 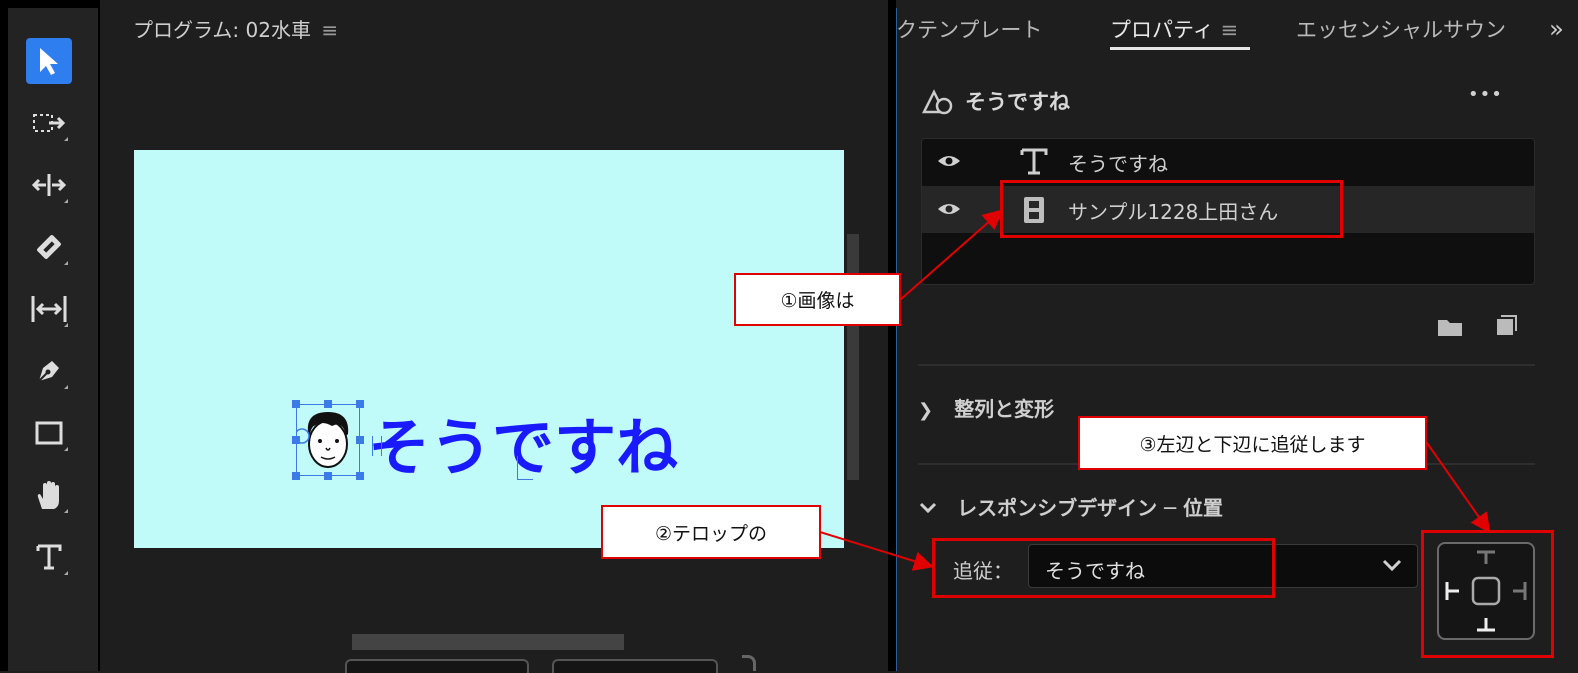 What do you see at coordinates (1252, 443) in the screenshot?
I see `annotation-callout-3: ③左辺と下辺に追従します` at bounding box center [1252, 443].